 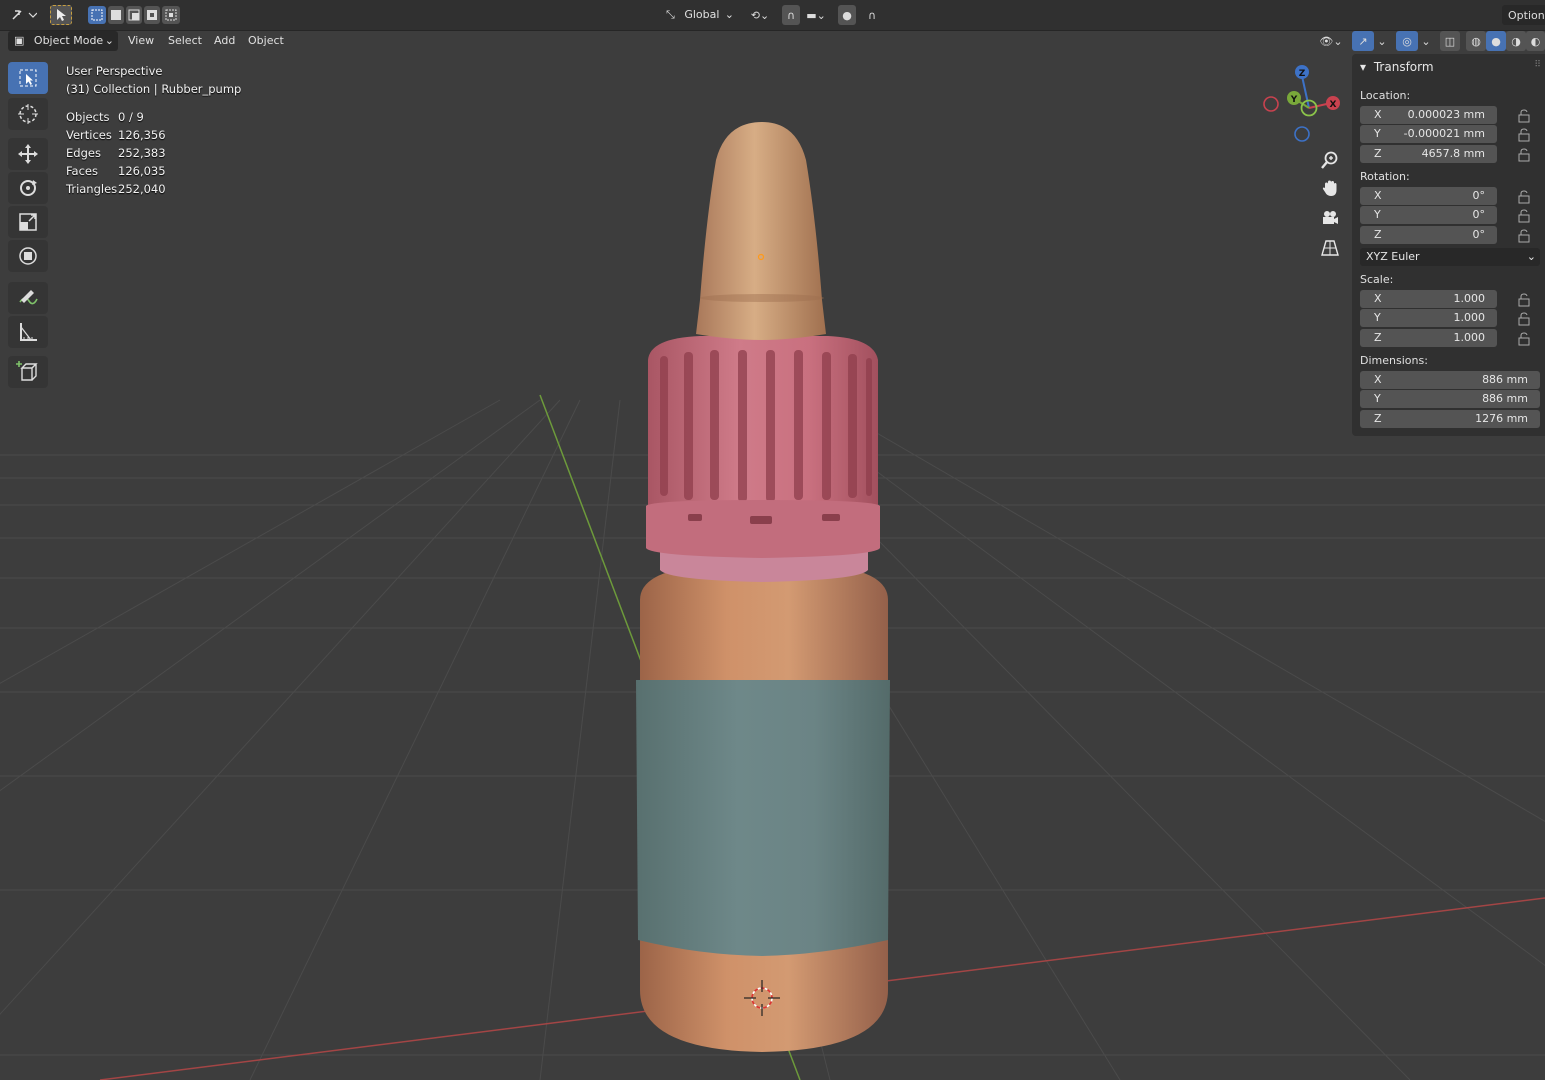 I want to click on xray-toggle: ◫, so click(x=1450, y=41).